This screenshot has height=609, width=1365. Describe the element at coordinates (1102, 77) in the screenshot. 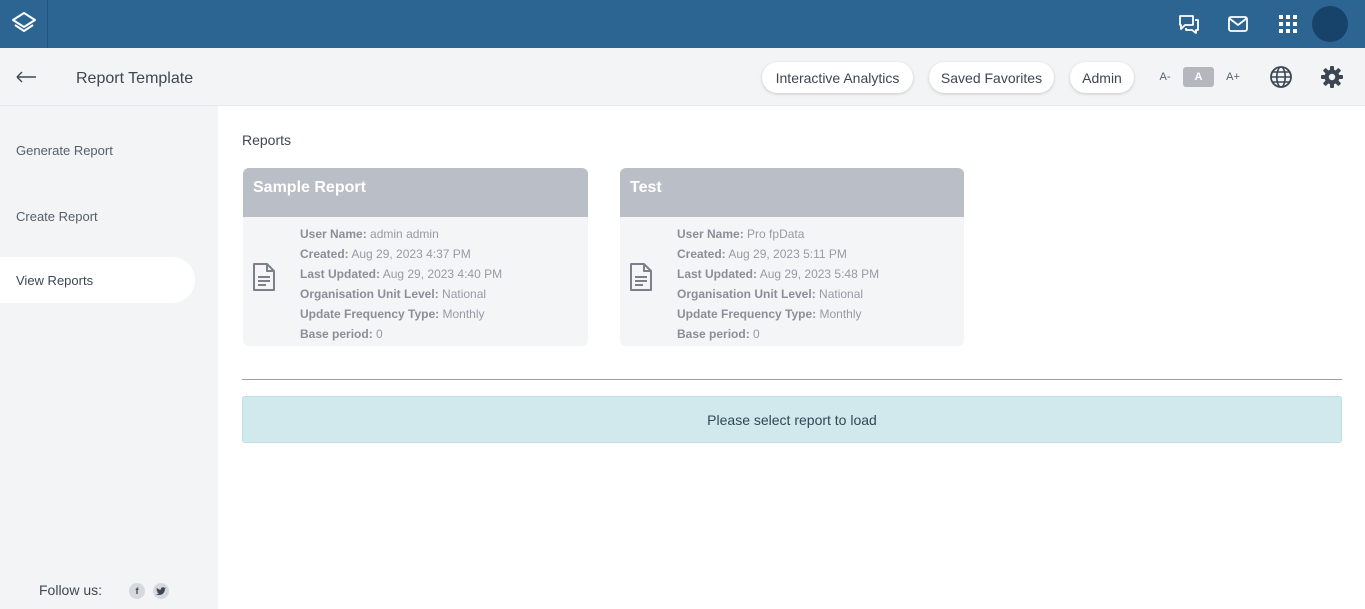

I see `admin-button: Admin` at that location.